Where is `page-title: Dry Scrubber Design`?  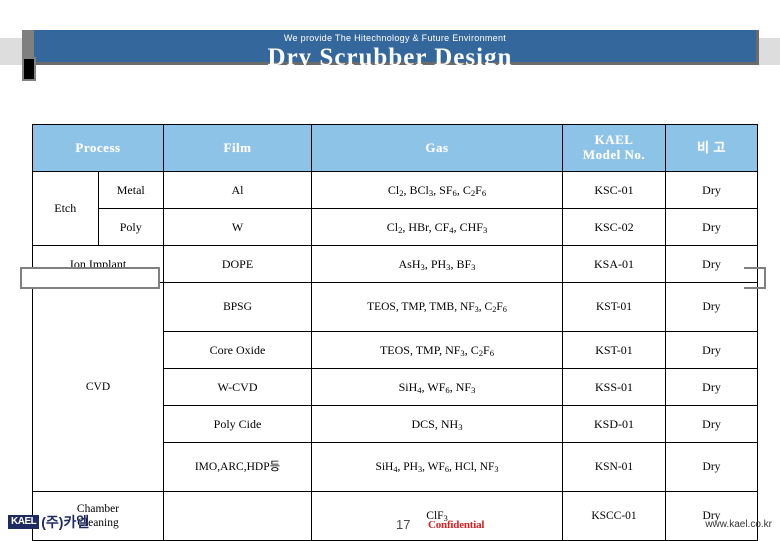
page-title: Dry Scrubber Design is located at coordinates (390, 57).